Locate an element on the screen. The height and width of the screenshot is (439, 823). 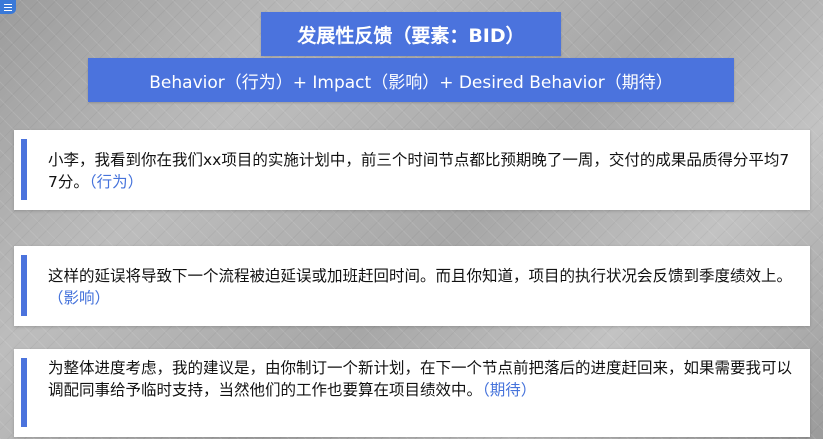
hamburger-menu-icon is located at coordinates (8, 7).